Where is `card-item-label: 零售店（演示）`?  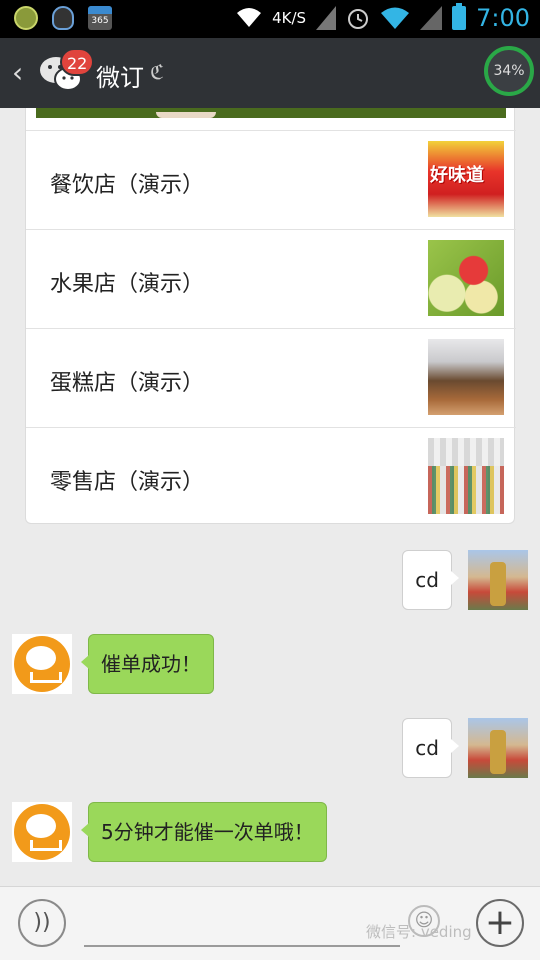 card-item-label: 零售店（演示） is located at coordinates (127, 482).